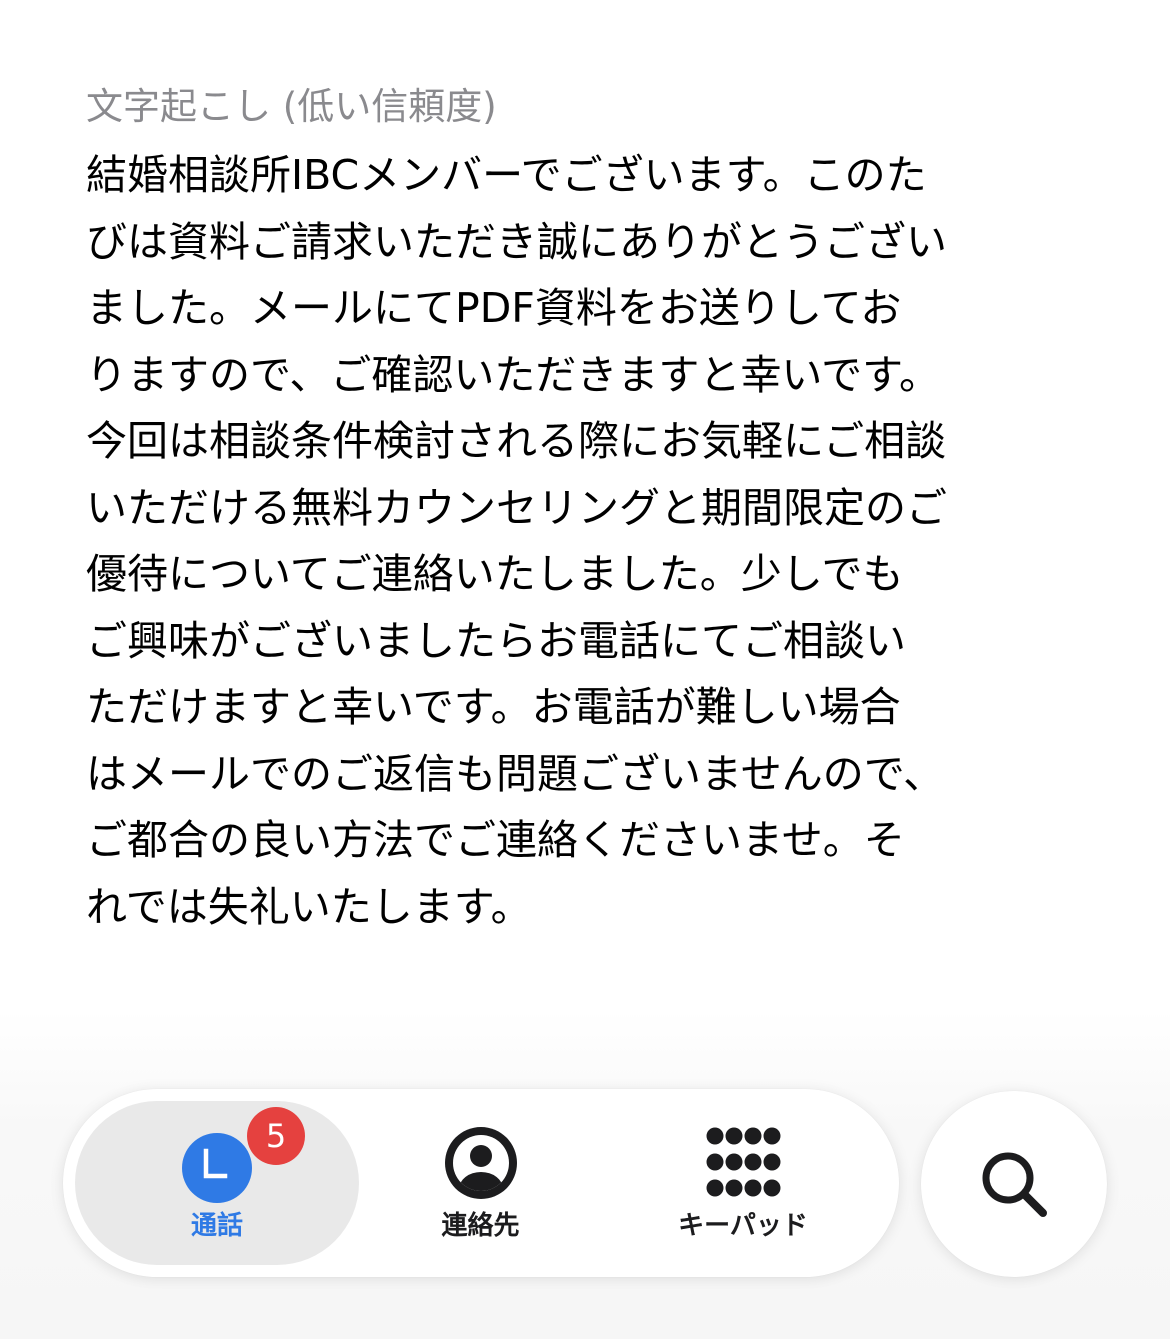 This screenshot has height=1339, width=1170. I want to click on transcript-line: ご興味がございましたらお電話にてご相談い, so click(496, 640).